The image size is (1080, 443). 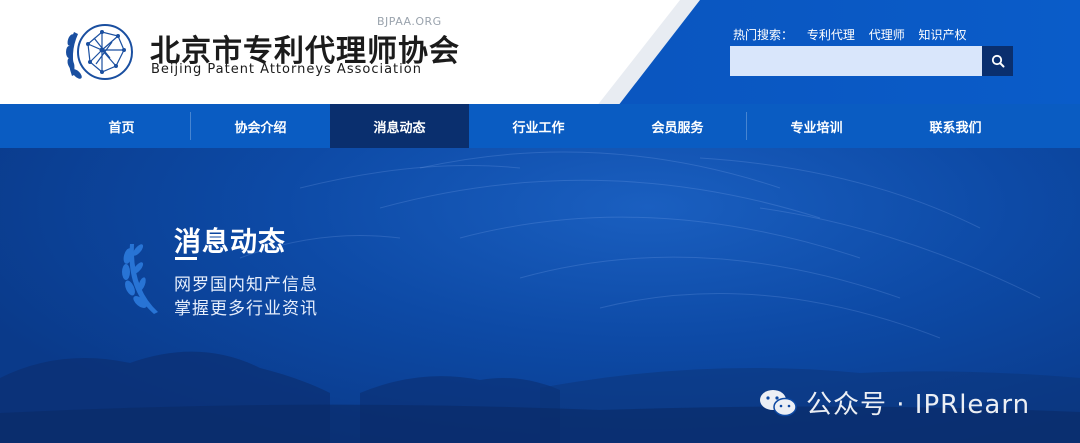 I want to click on nav-item-training: 专业培训, so click(x=816, y=126).